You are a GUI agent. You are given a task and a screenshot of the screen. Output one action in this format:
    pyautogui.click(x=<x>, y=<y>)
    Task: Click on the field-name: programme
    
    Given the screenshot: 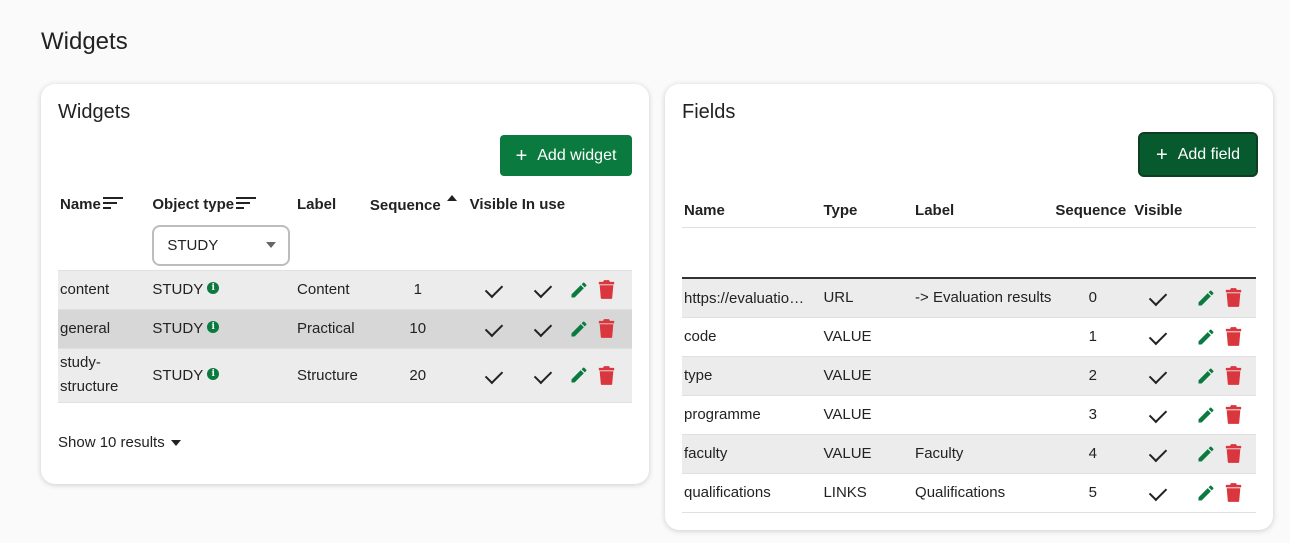 What is the action you would take?
    pyautogui.click(x=752, y=415)
    